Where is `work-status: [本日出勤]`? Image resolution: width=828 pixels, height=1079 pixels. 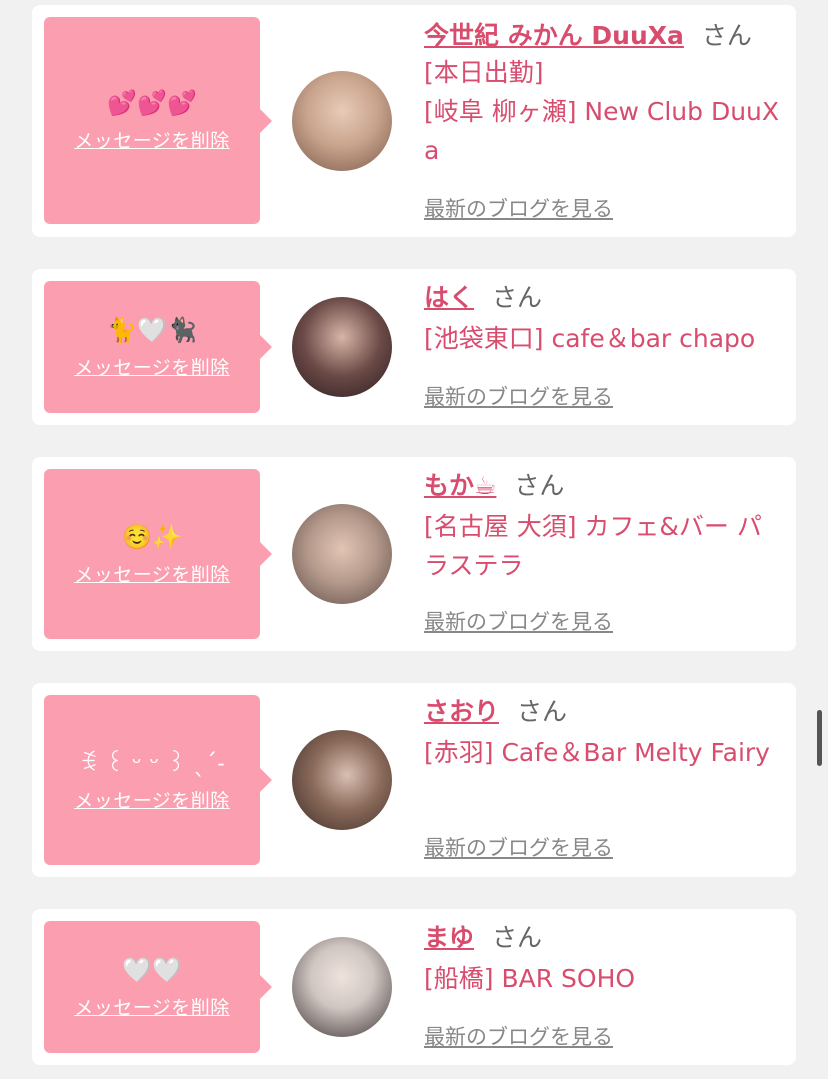 work-status: [本日出勤] is located at coordinates (484, 72).